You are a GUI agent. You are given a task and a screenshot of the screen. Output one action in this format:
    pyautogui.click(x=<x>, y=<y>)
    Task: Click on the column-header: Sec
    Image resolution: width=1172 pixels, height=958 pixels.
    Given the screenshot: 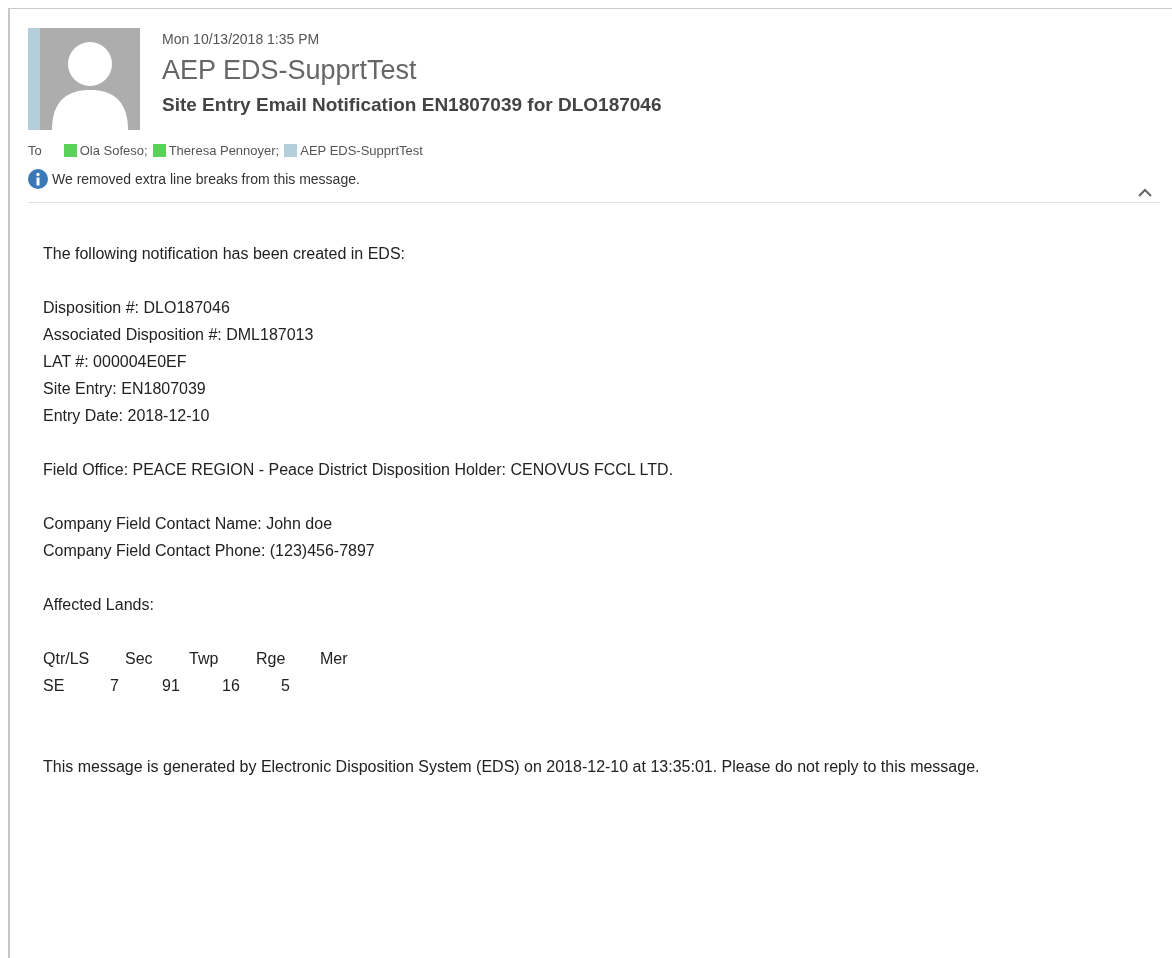 What is the action you would take?
    pyautogui.click(x=139, y=658)
    